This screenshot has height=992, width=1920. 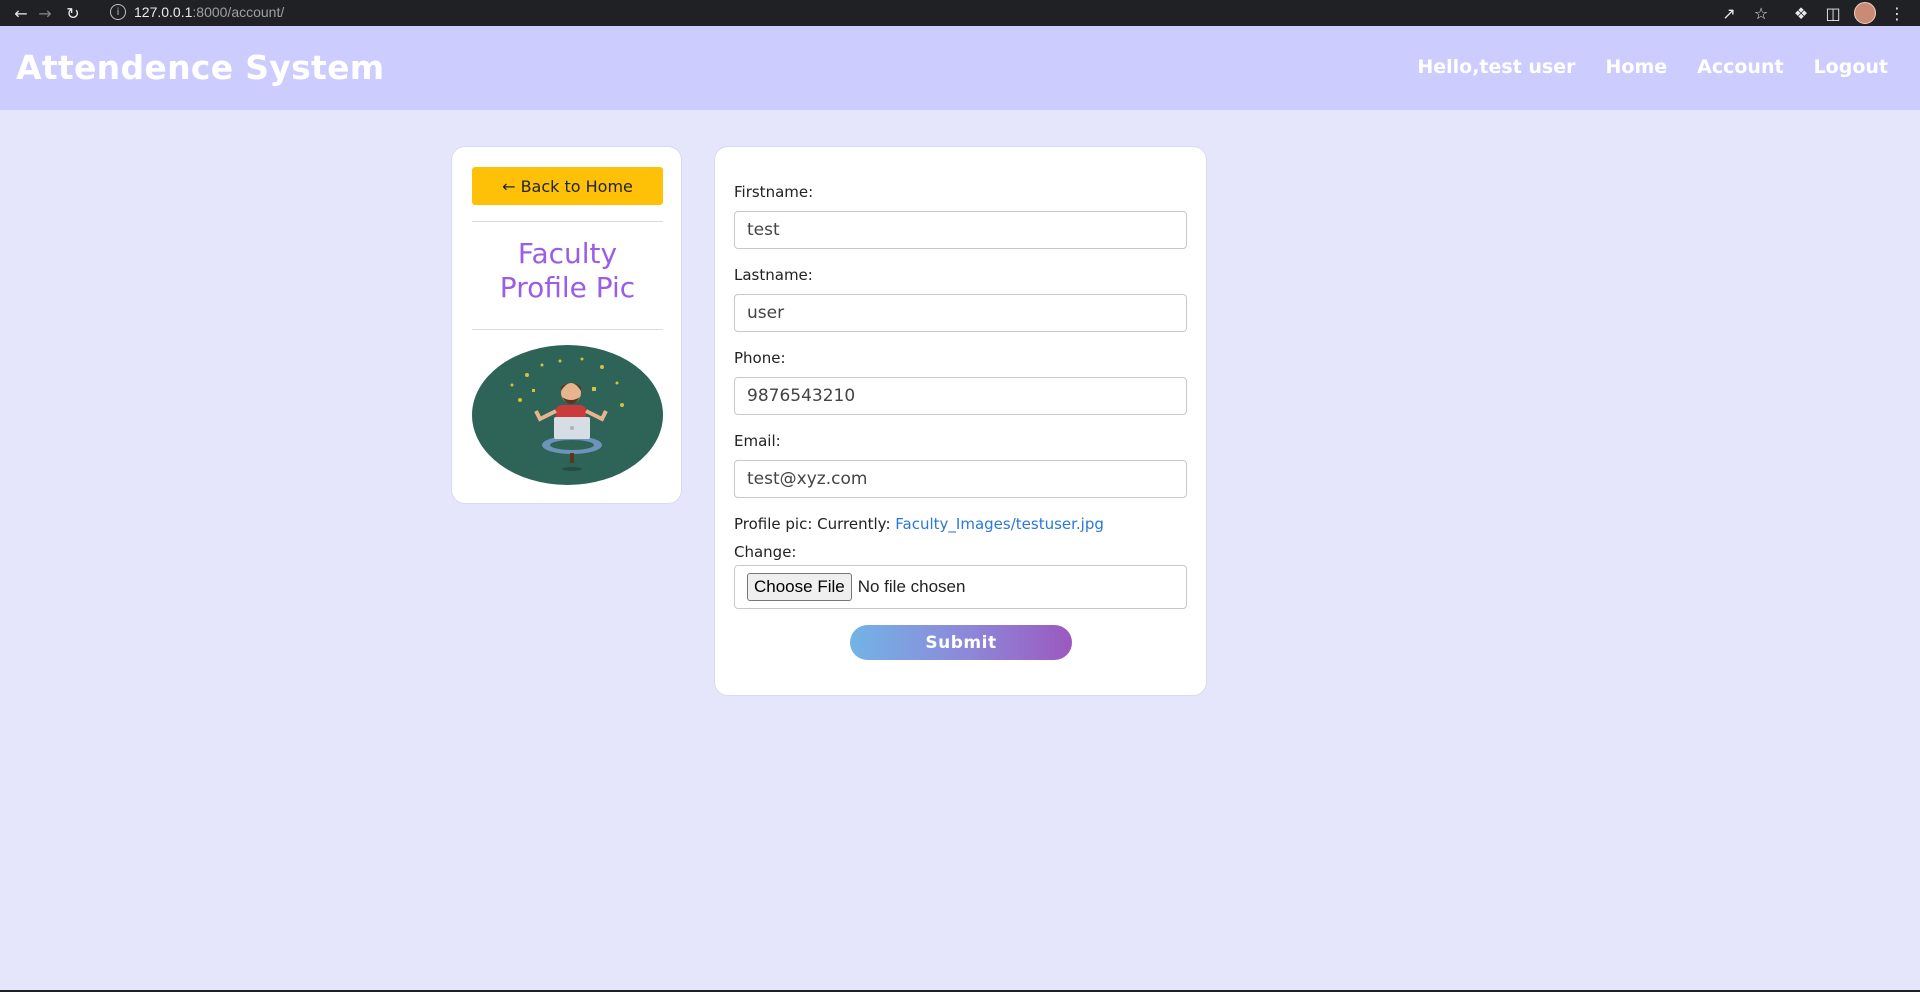 I want to click on profile-pic-link: Faculty_Images/testuser.jpg, so click(x=999, y=524).